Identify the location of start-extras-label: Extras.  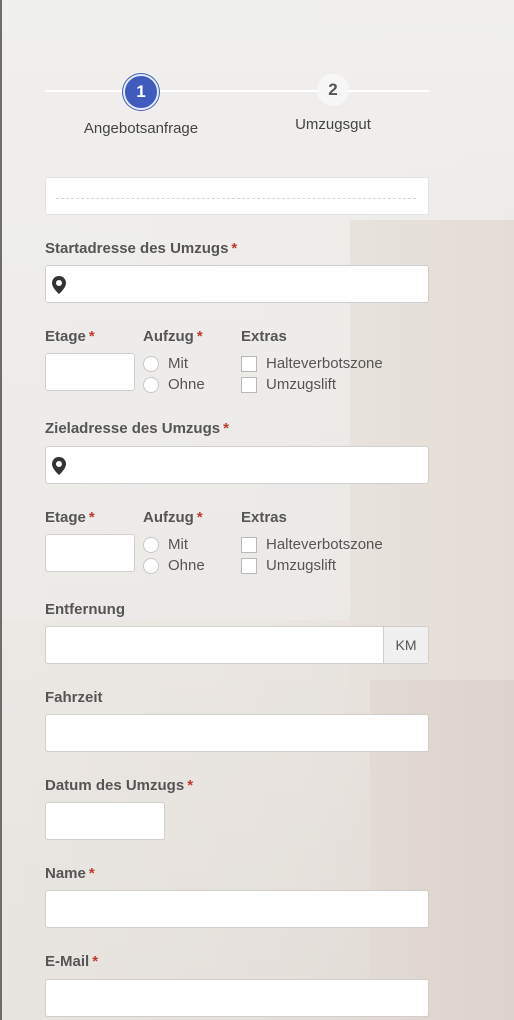
(264, 336).